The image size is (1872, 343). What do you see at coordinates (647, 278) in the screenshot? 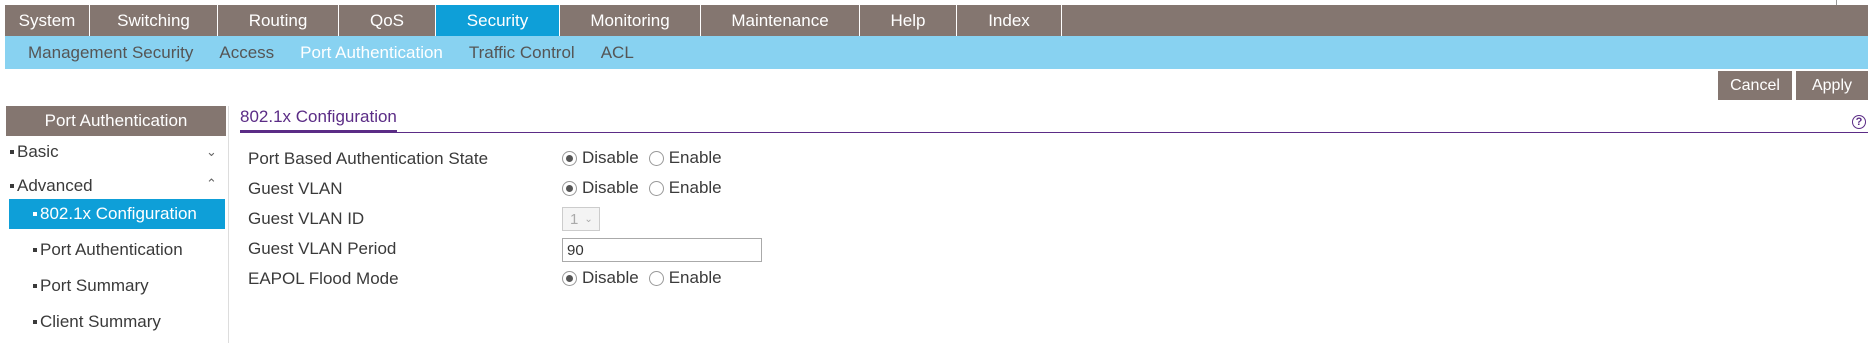
I see `eapol-flood-mode-radio-group: Disable Enable` at bounding box center [647, 278].